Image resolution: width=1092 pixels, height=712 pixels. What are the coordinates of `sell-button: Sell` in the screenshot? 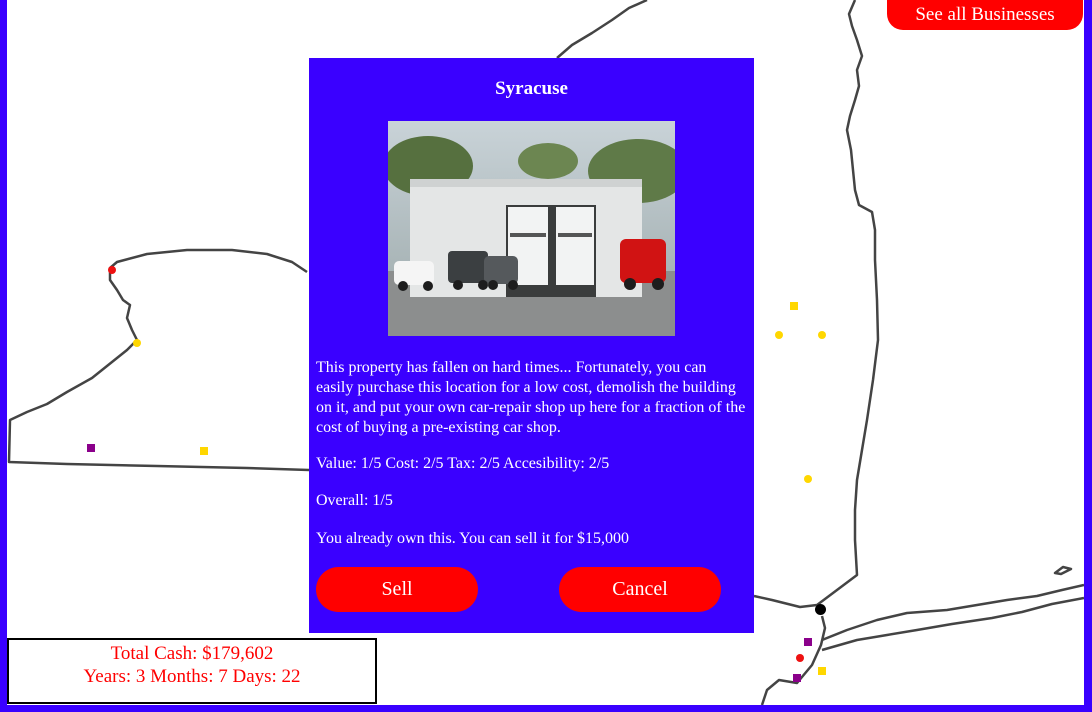 It's located at (397, 589).